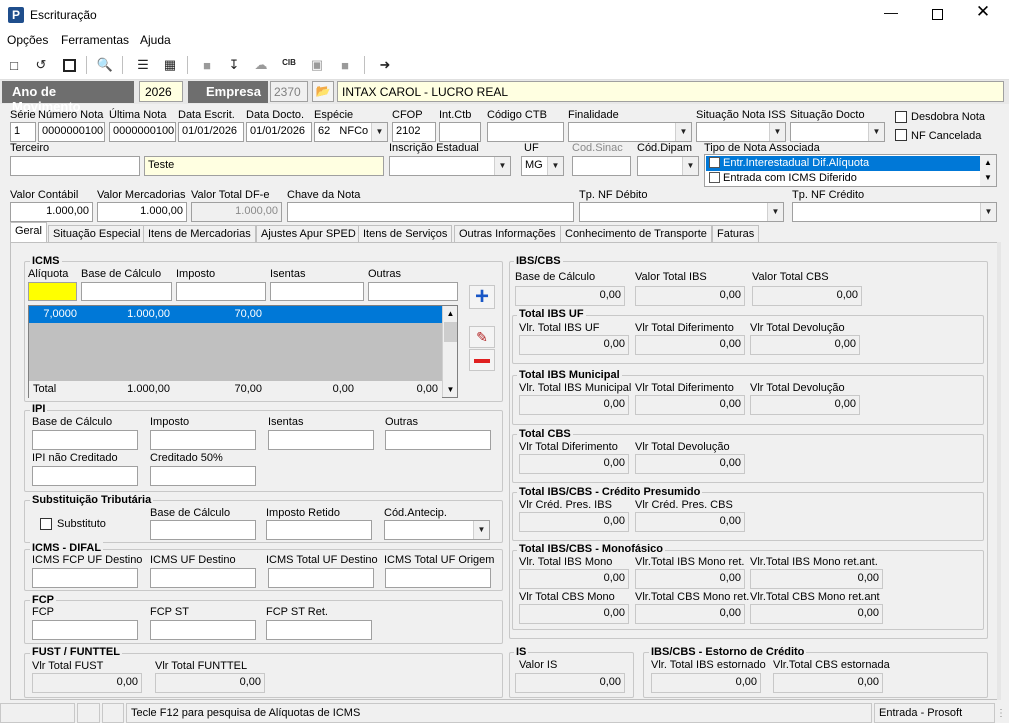  I want to click on ibs-mun-devolucao-input: 0,00, so click(805, 405).